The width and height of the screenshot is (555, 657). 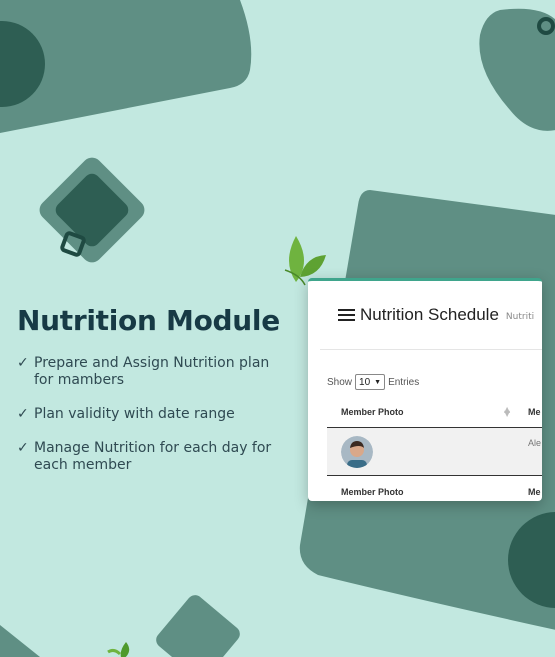 What do you see at coordinates (520, 317) in the screenshot?
I see `breadcrumb: Nutriti` at bounding box center [520, 317].